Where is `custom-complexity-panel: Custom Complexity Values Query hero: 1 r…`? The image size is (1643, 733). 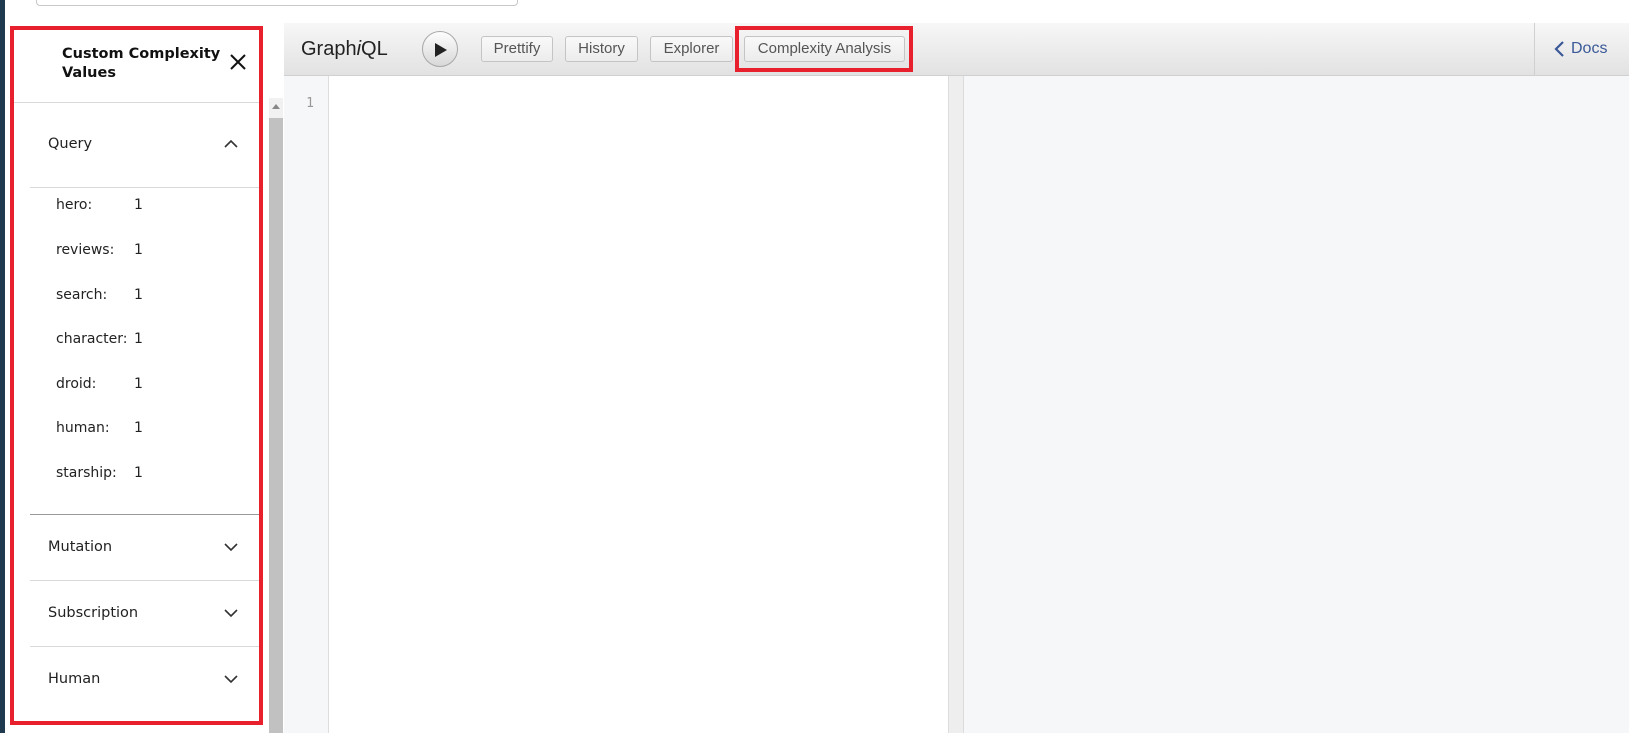
custom-complexity-panel: Custom Complexity Values Query hero: 1 r… is located at coordinates (136, 375).